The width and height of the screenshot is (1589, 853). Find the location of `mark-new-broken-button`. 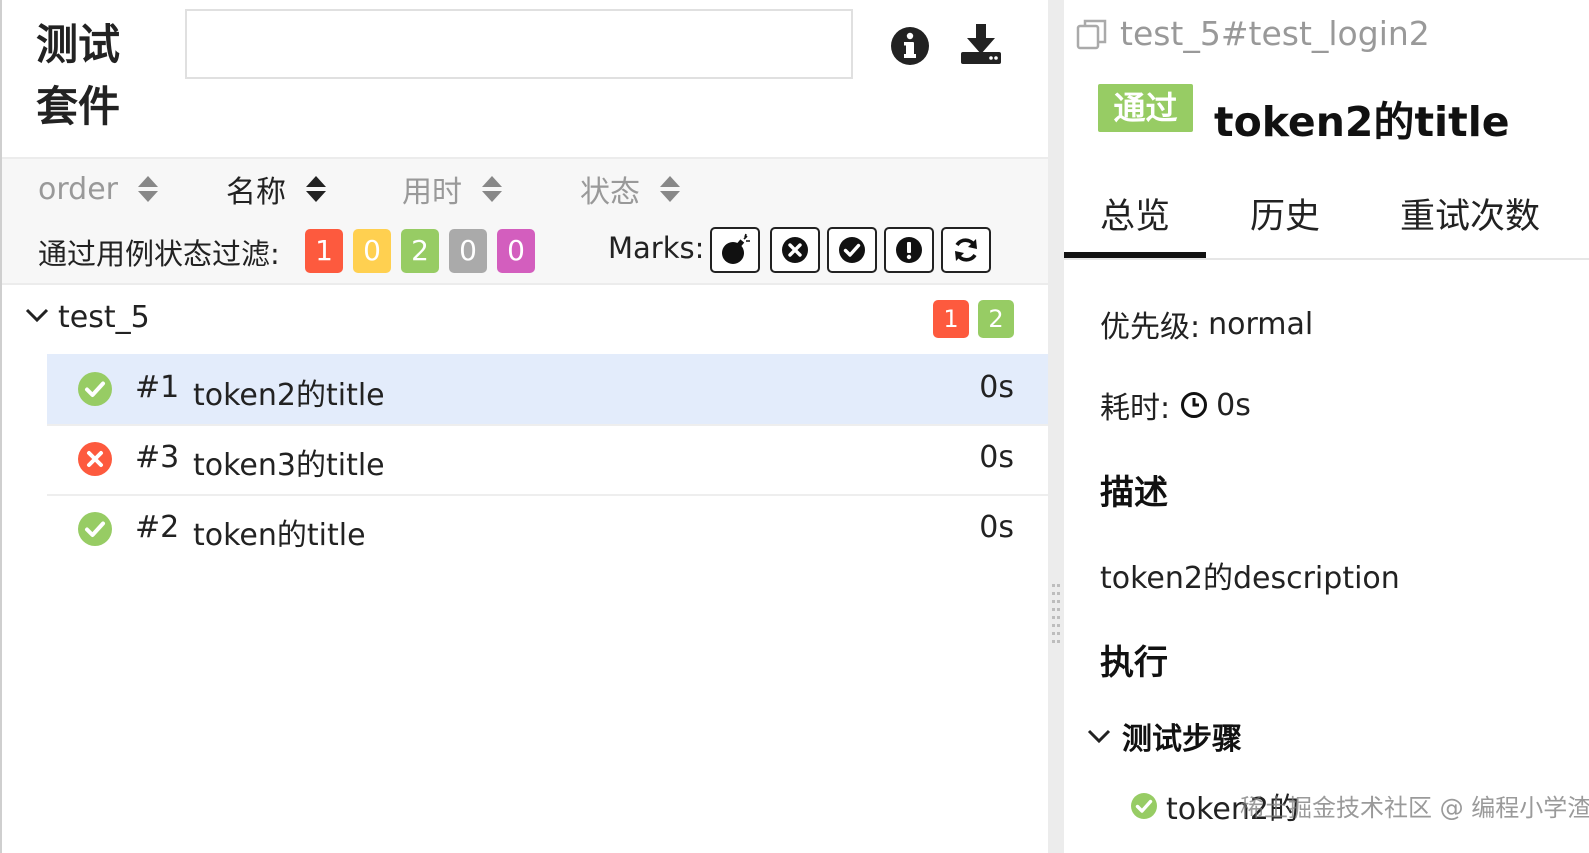

mark-new-broken-button is located at coordinates (909, 250).